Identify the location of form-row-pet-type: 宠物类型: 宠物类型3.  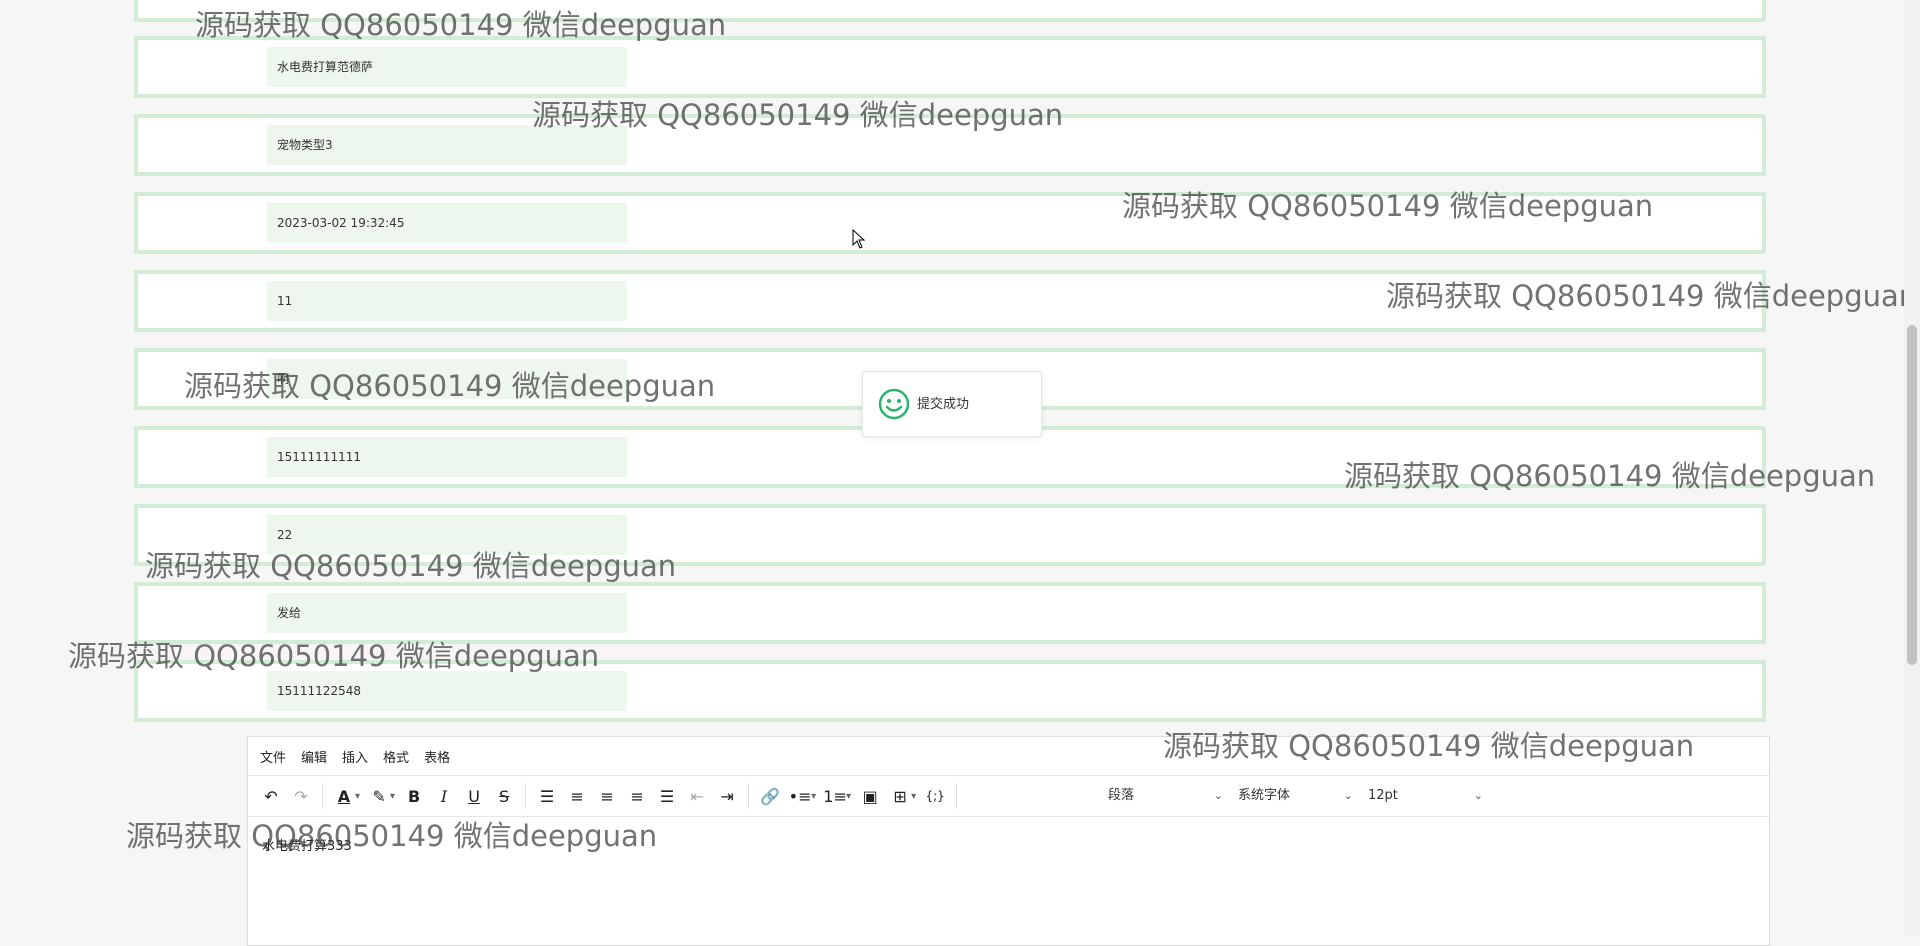
(950, 145).